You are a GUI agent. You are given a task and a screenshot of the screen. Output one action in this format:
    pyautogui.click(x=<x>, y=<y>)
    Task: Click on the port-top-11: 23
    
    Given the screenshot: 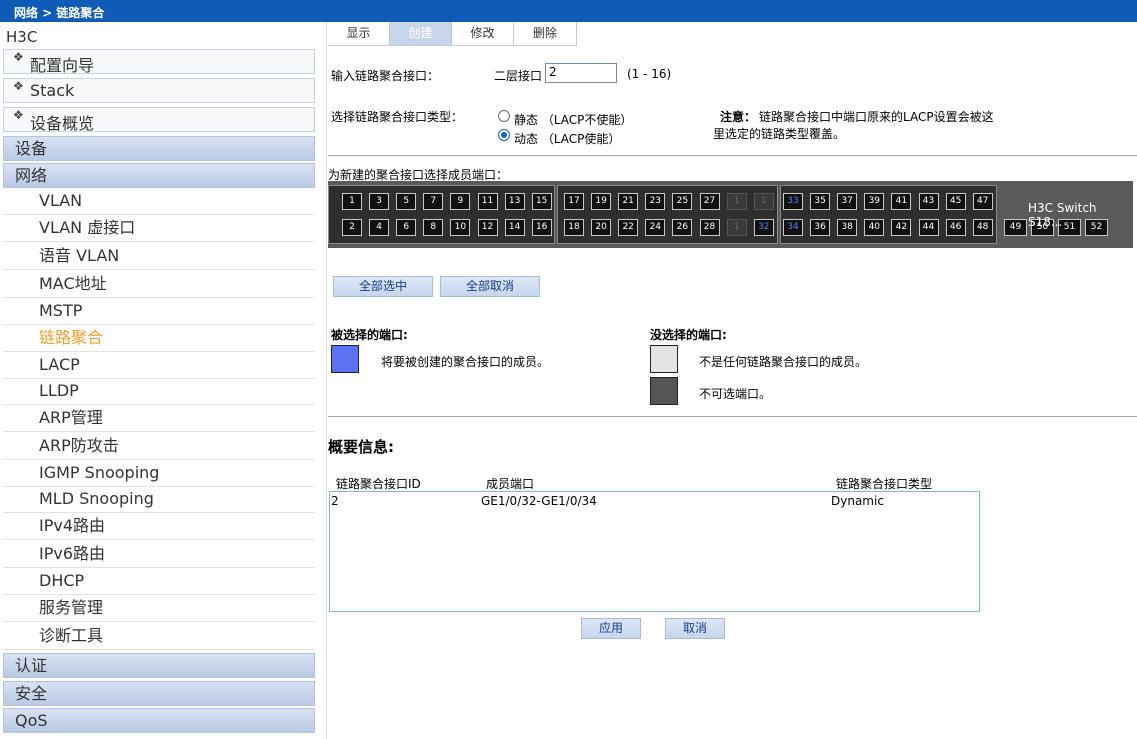 What is the action you would take?
    pyautogui.click(x=655, y=201)
    